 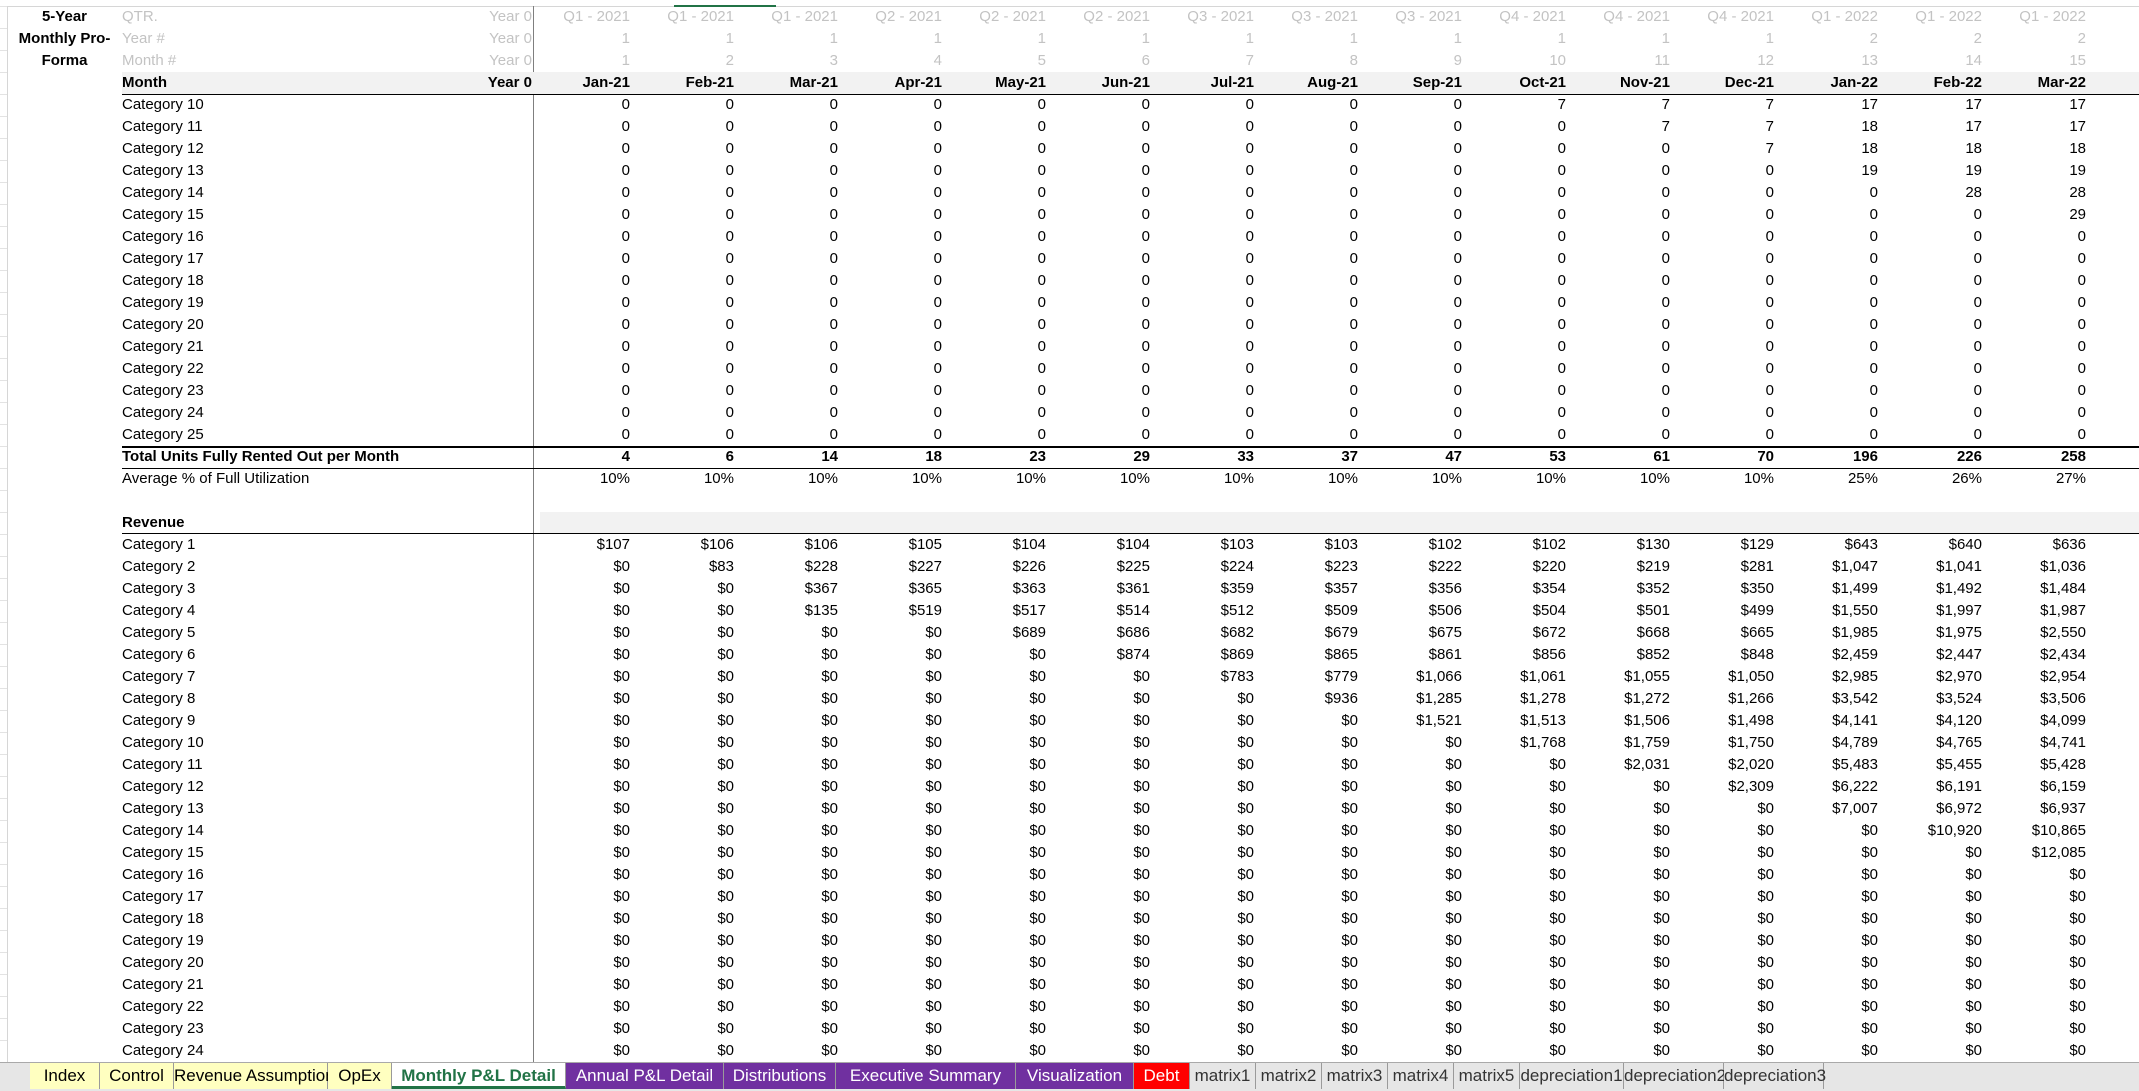 I want to click on value-cell: $689, so click(x=998, y=633).